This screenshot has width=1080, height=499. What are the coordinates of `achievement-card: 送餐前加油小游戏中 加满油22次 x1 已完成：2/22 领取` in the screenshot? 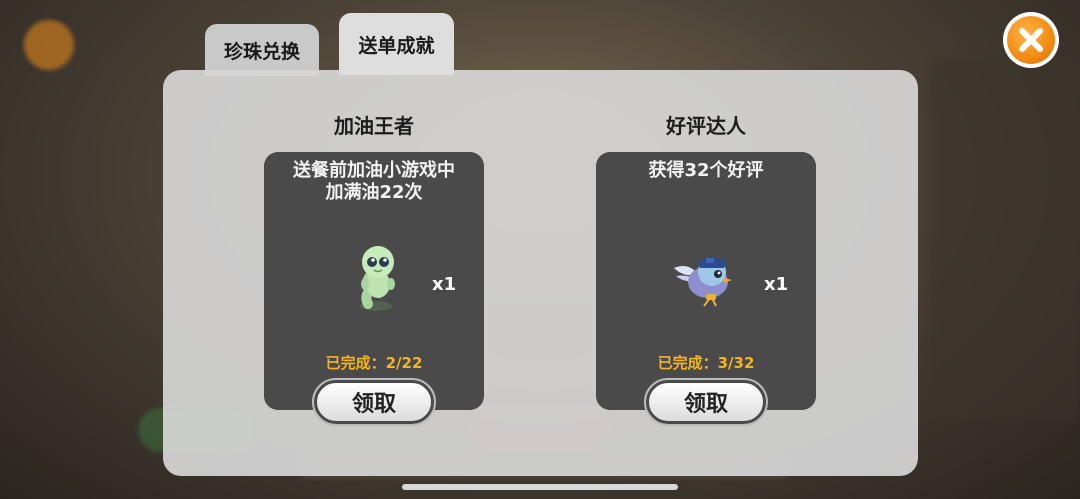 It's located at (374, 289).